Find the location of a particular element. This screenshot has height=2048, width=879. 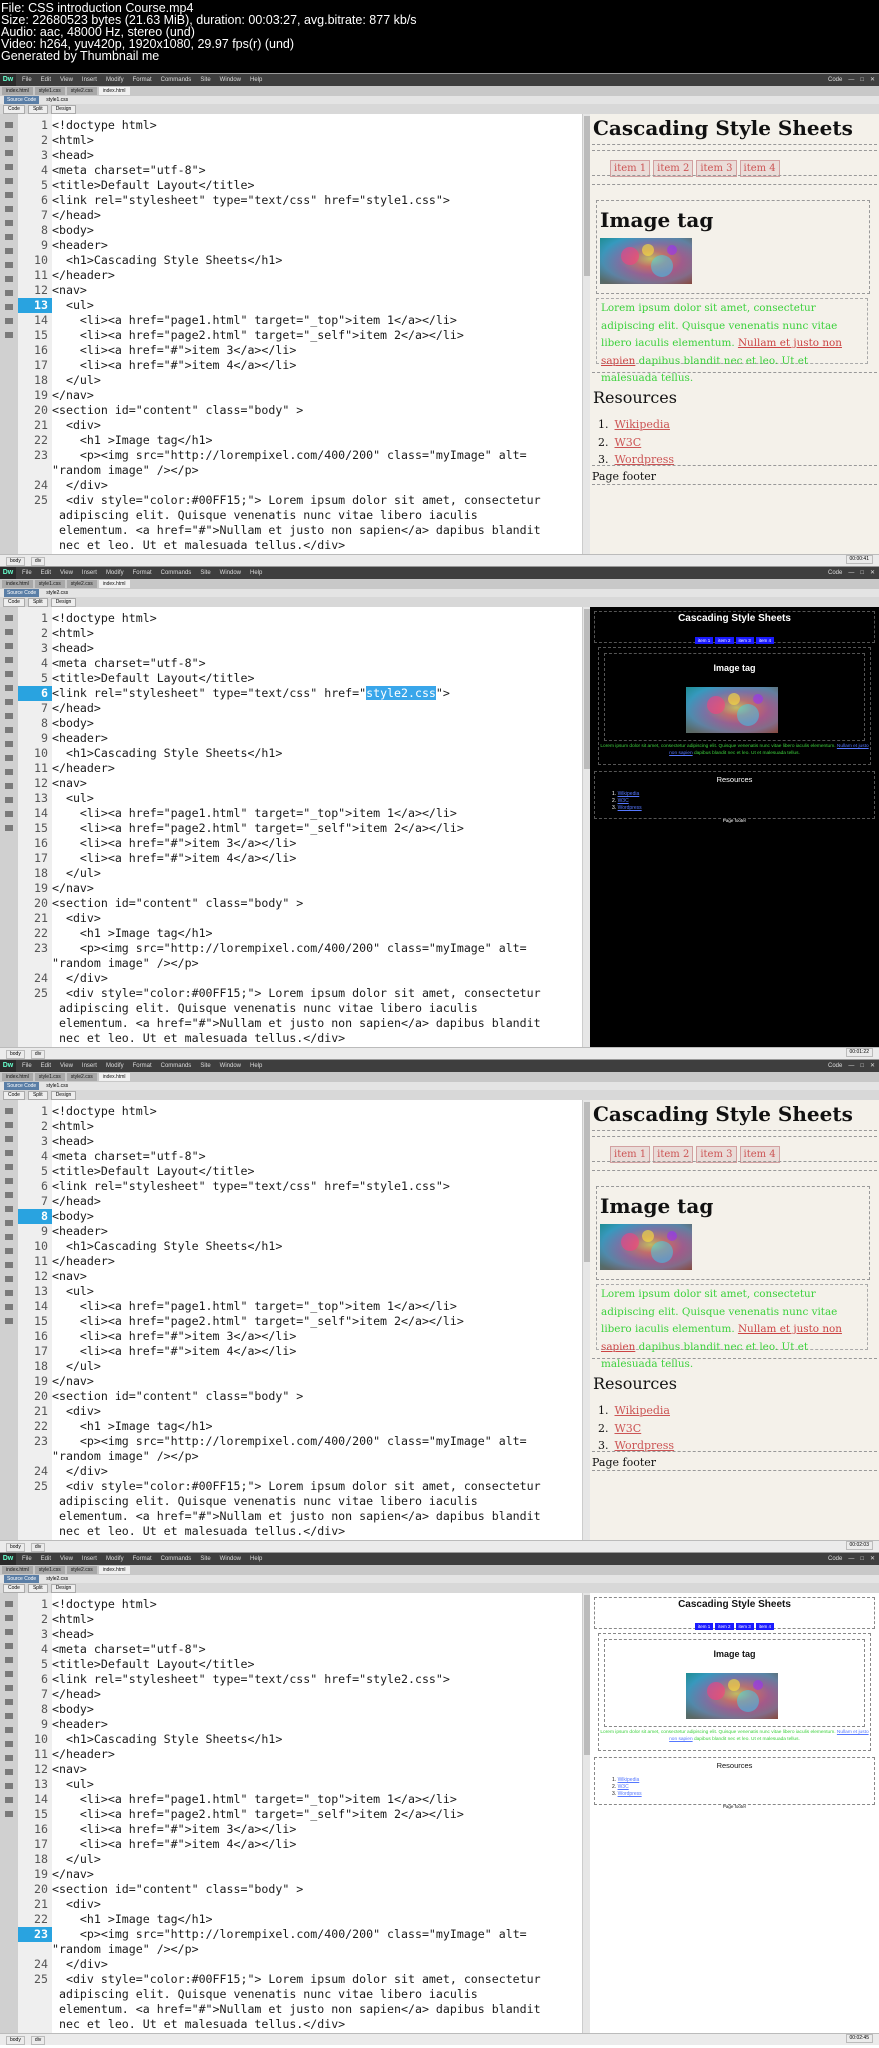

tag-selector: body is located at coordinates (15, 1547).